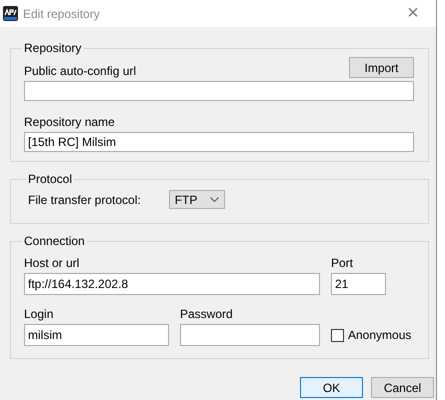 The width and height of the screenshot is (445, 400). I want to click on password-field, so click(250, 335).